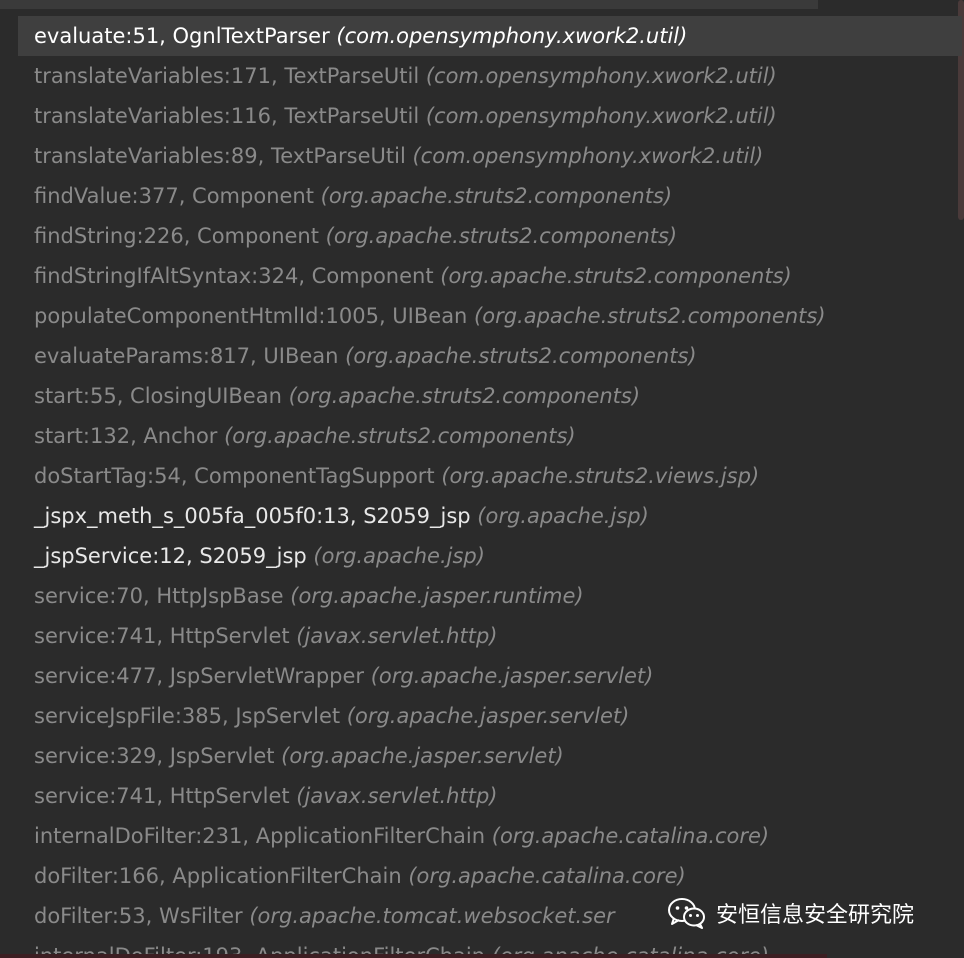 The height and width of the screenshot is (958, 964). What do you see at coordinates (221, 876) in the screenshot?
I see `frame-method: doFilter:166, ApplicationFilterChain` at bounding box center [221, 876].